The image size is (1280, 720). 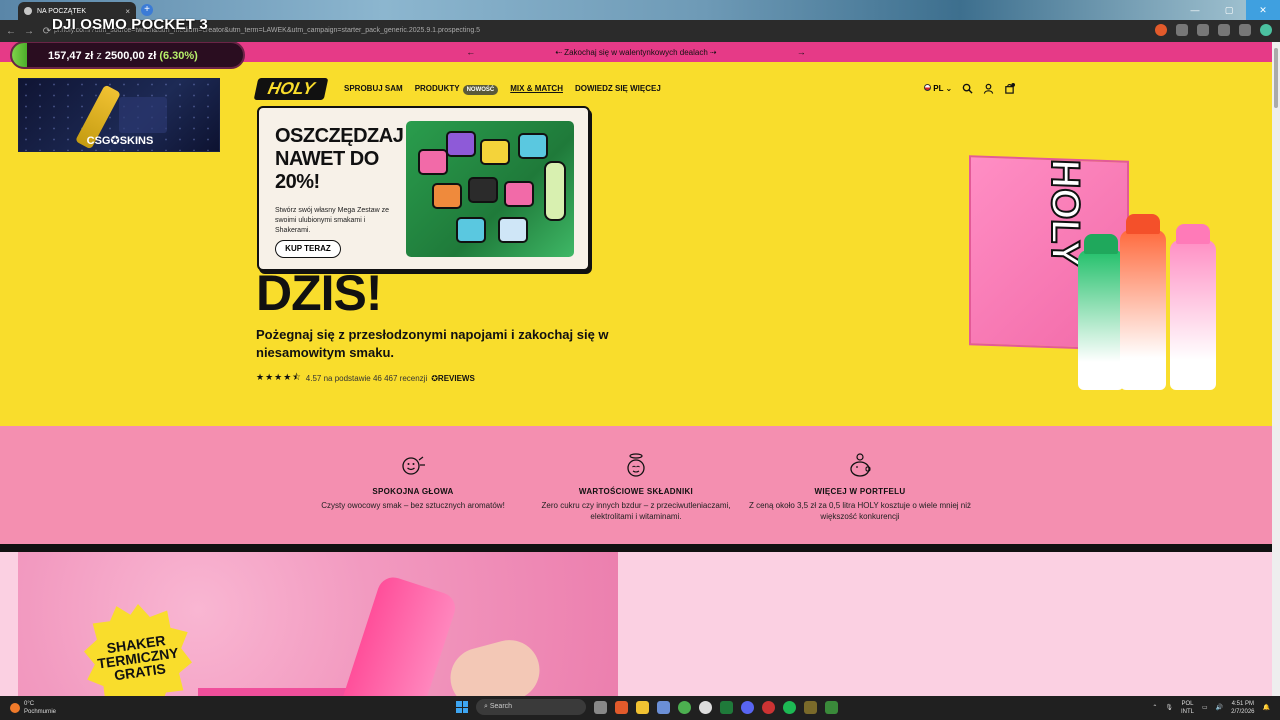 I want to click on scrollbar-thumb, so click(x=1276, y=78).